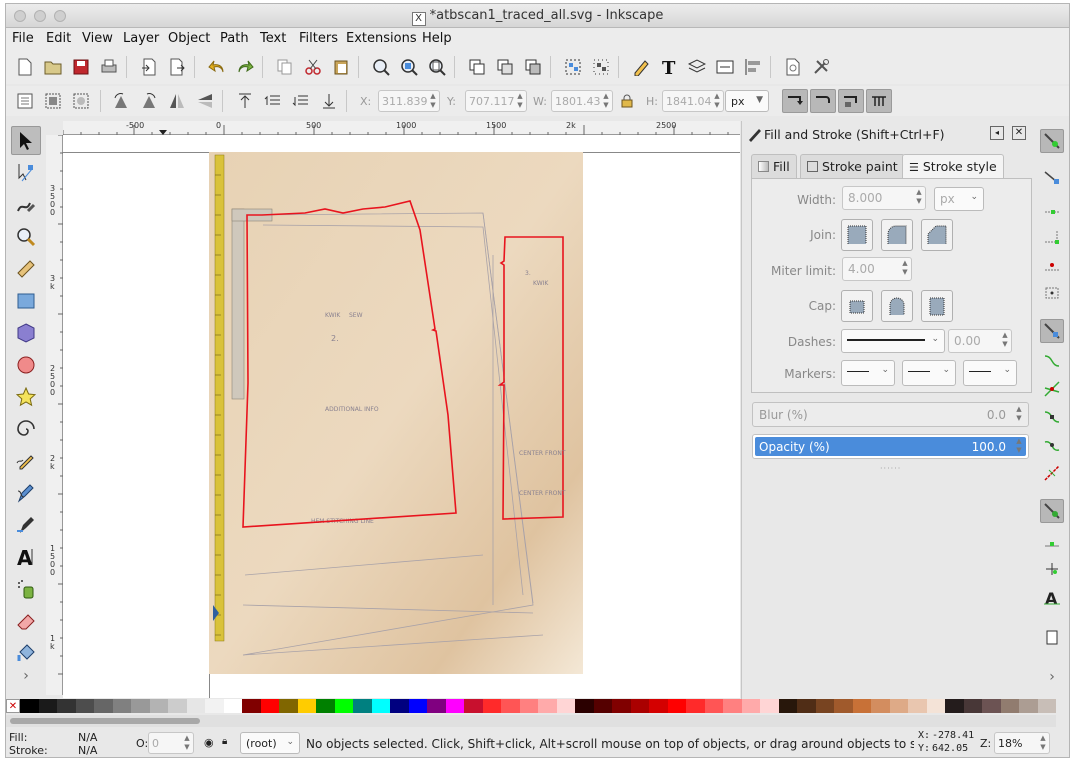 The width and height of the screenshot is (1075, 763). Describe the element at coordinates (1052, 237) in the screenshot. I see `snap-bbox-corner-icon` at that location.